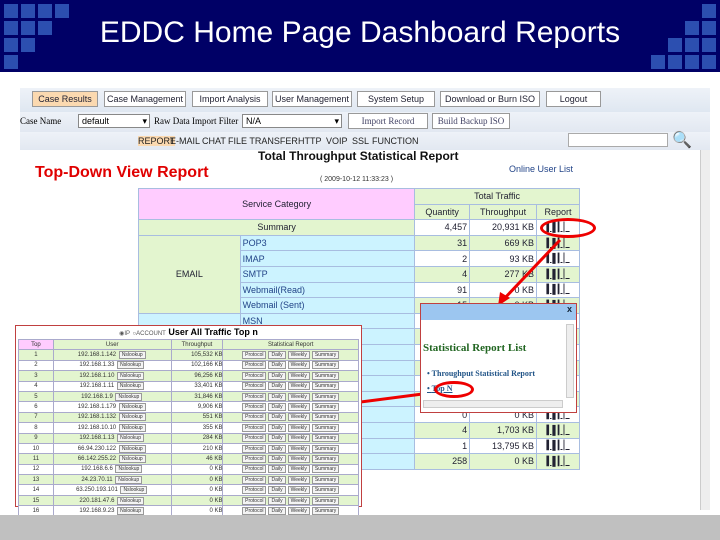 The image size is (720, 540). What do you see at coordinates (149, 334) in the screenshot?
I see `radio-account: ○ACCOUNT` at bounding box center [149, 334].